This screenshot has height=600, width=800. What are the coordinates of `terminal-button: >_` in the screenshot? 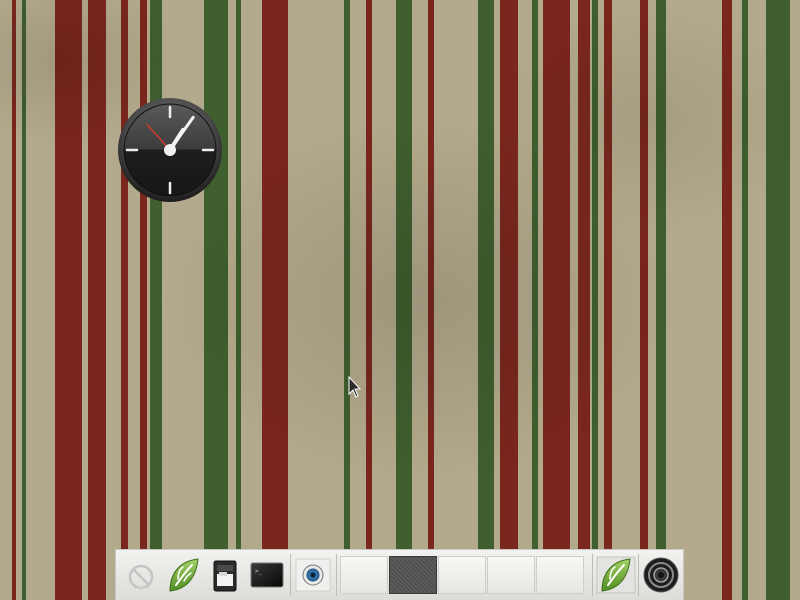 It's located at (267, 575).